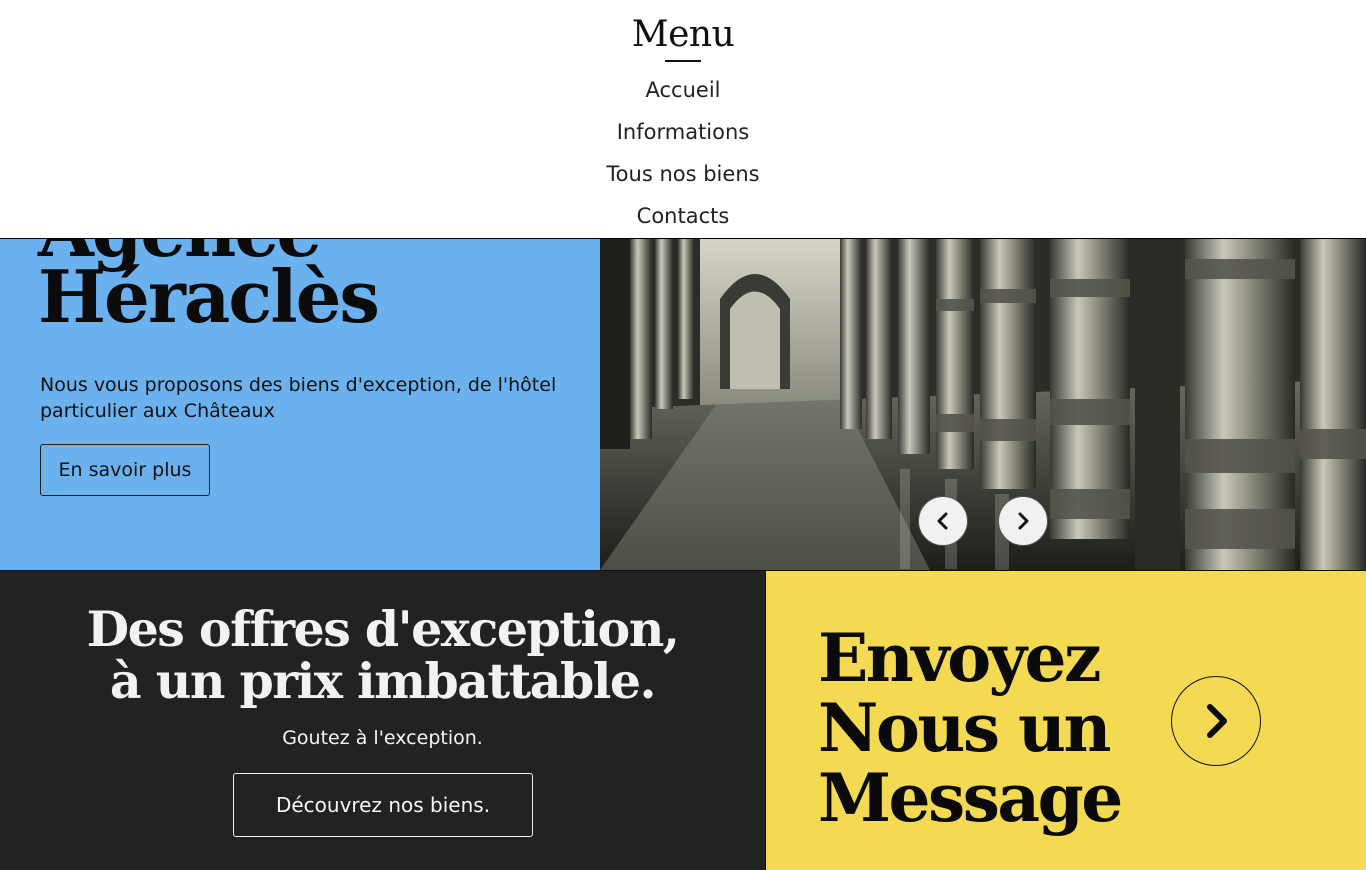 The image size is (1366, 870). What do you see at coordinates (683, 174) in the screenshot?
I see `menu-item-tous-nos-biens: Tous nos biens` at bounding box center [683, 174].